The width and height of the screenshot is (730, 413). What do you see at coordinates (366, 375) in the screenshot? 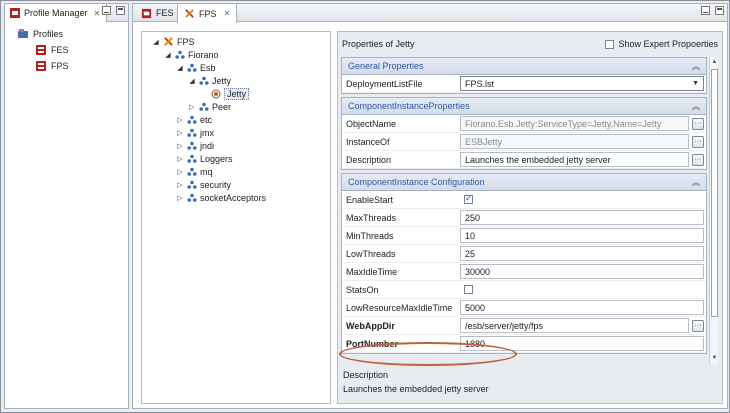
I see `description-title: Description` at bounding box center [366, 375].